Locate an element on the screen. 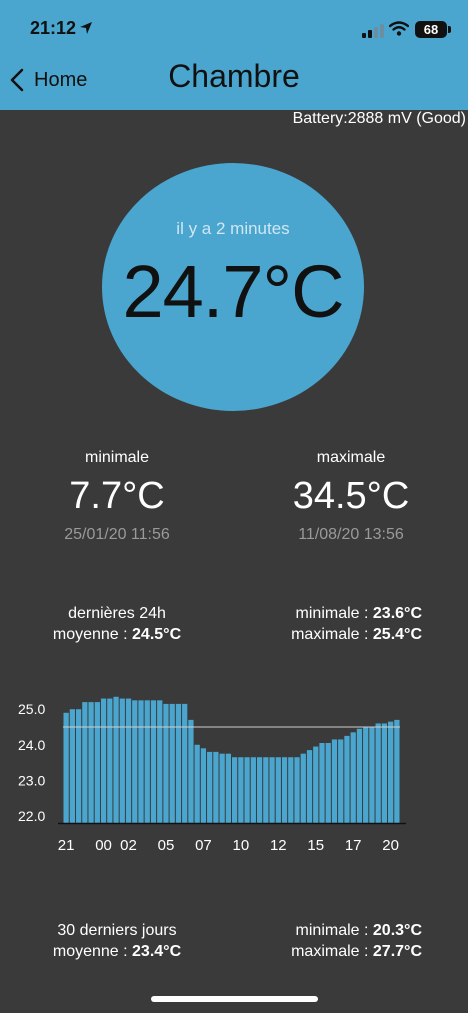  nav-header: 21:12 68 Home Chambre is located at coordinates (234, 55).